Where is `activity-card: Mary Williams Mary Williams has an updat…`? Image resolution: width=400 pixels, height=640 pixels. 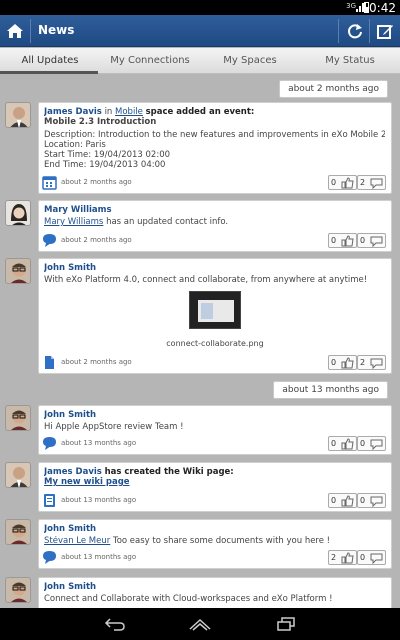
activity-card: Mary Williams Mary Williams has an updat… is located at coordinates (215, 226).